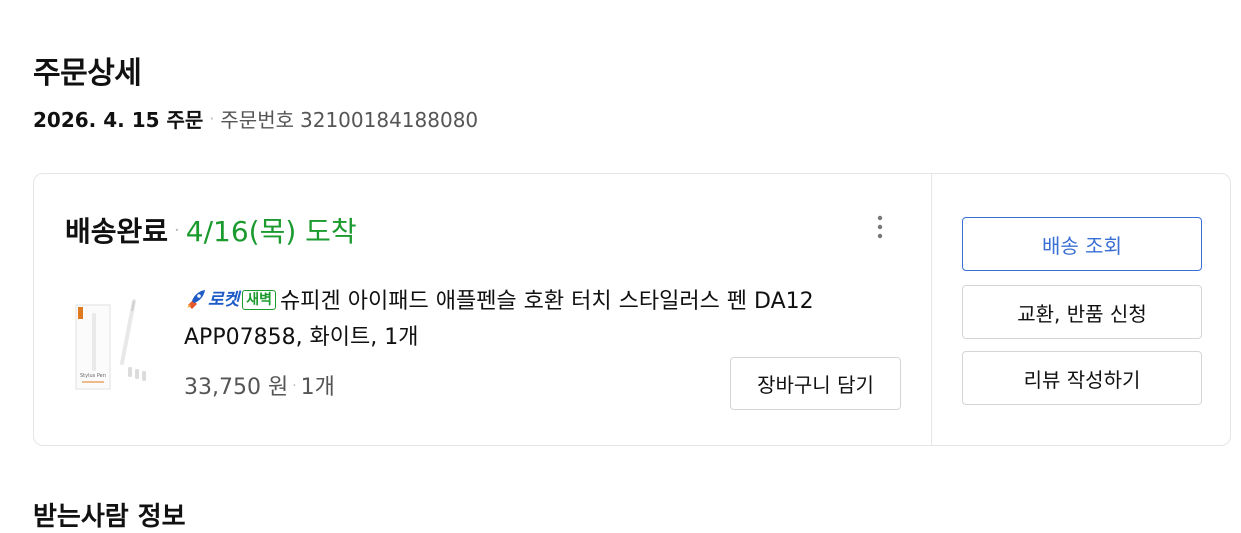  What do you see at coordinates (880, 227) in the screenshot?
I see `more-vertical-icon` at bounding box center [880, 227].